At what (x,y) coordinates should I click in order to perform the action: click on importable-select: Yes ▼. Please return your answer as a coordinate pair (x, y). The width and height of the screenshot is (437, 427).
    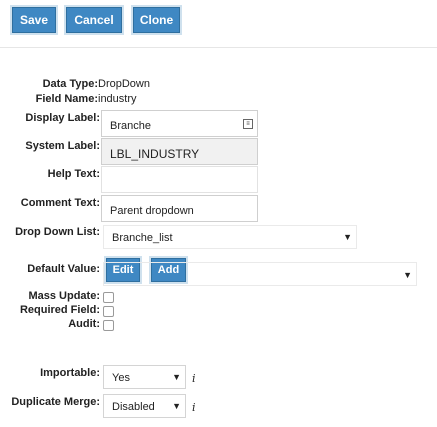
    Looking at the image, I should click on (144, 377).